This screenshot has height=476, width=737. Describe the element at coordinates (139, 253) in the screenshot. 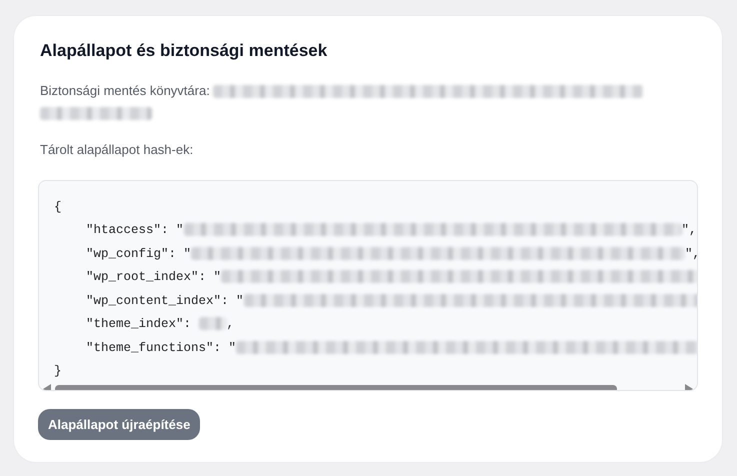

I see `code-text: "wp_config": "` at that location.